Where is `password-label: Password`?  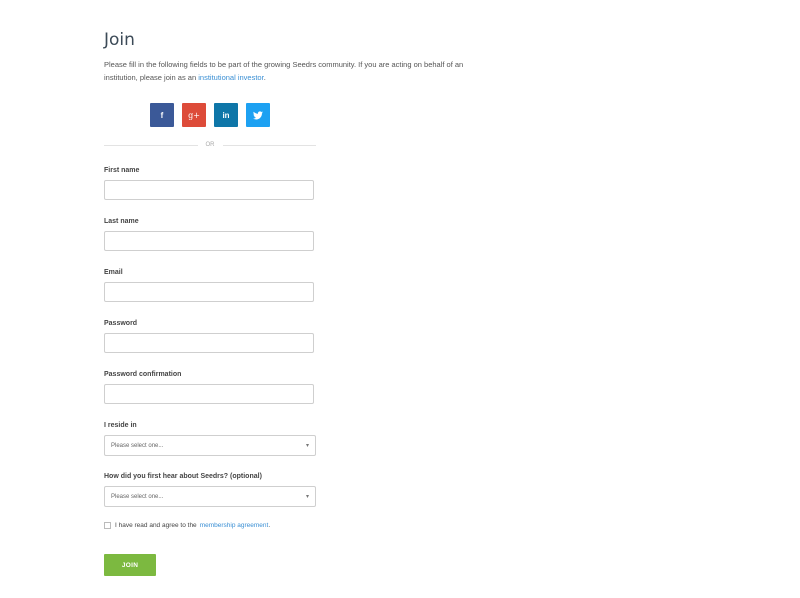
password-label: Password is located at coordinates (121, 323).